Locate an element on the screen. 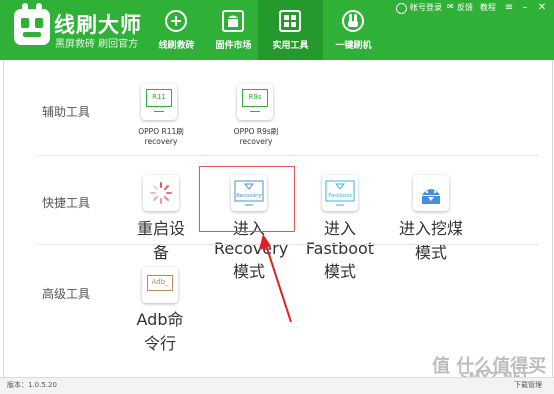 Image resolution: width=554 pixels, height=394 pixels. download-manager-button: 下载管理 is located at coordinates (528, 385).